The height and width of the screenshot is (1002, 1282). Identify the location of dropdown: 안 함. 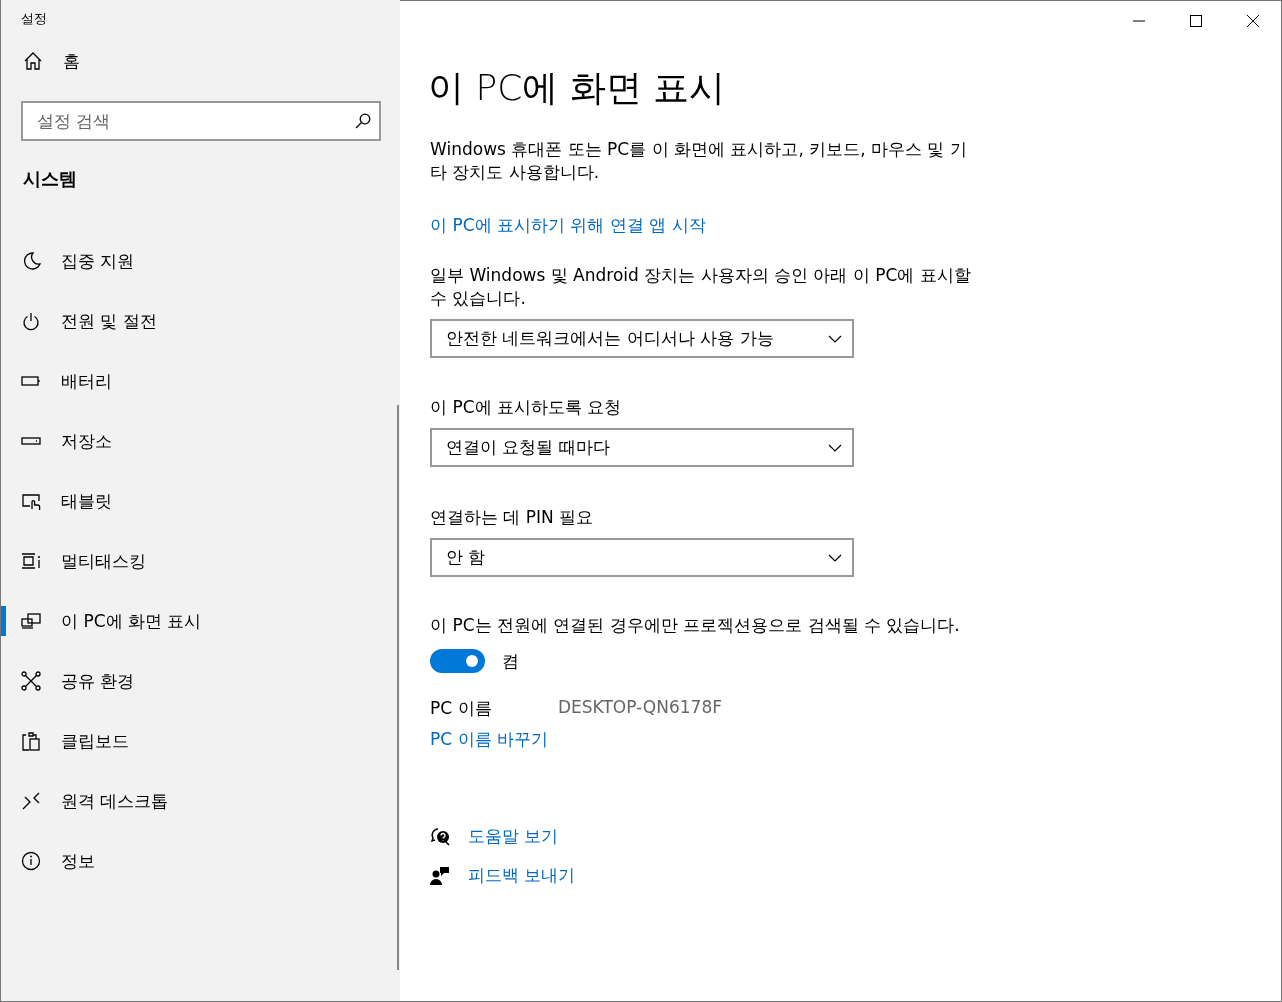
(642, 557).